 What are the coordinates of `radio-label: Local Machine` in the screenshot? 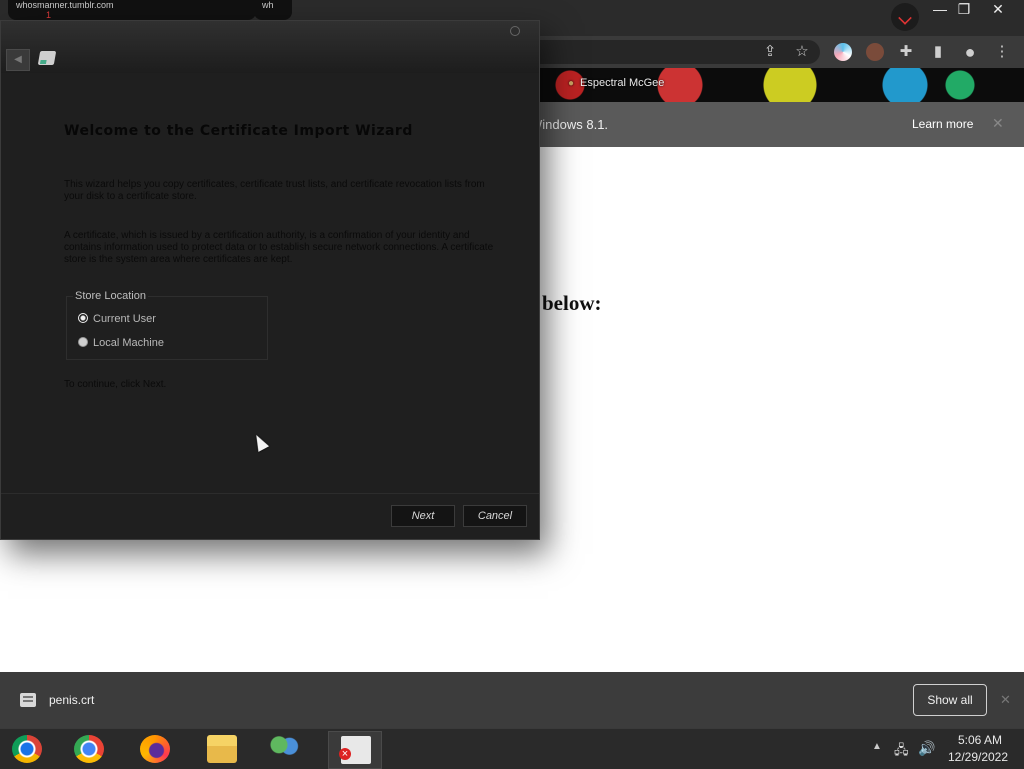 It's located at (128, 343).